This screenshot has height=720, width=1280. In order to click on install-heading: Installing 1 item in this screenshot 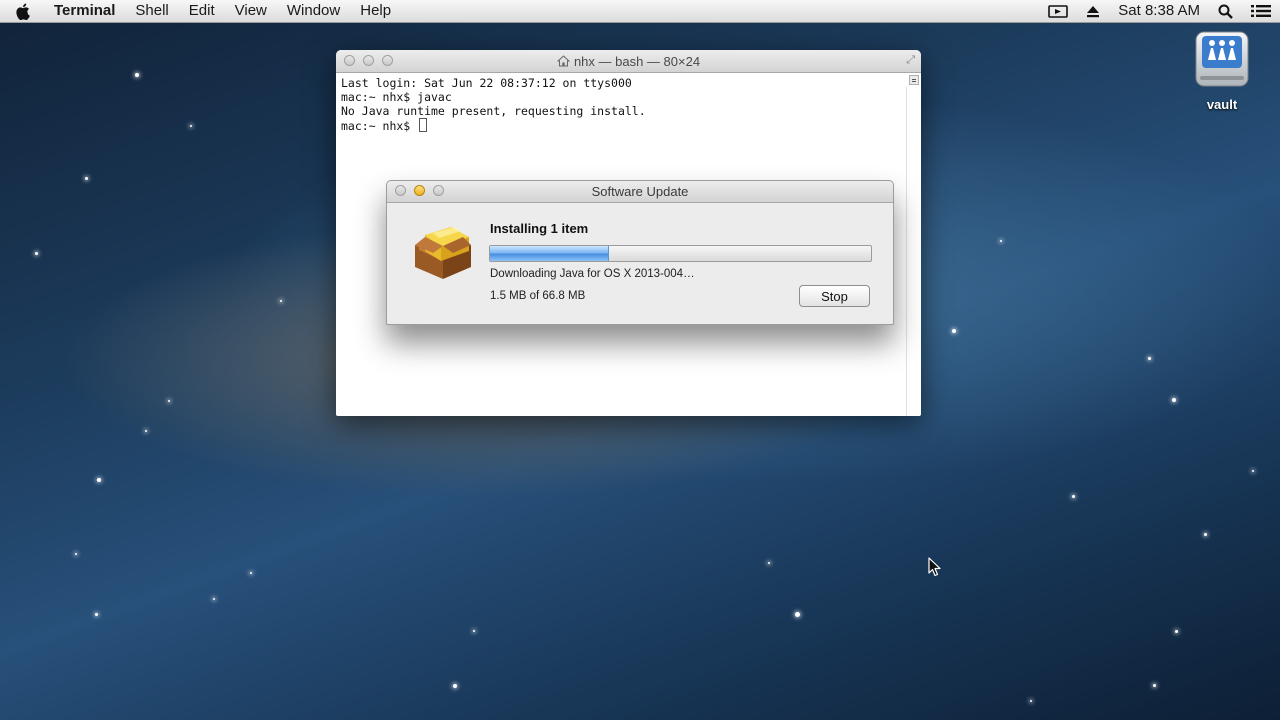, I will do `click(539, 228)`.